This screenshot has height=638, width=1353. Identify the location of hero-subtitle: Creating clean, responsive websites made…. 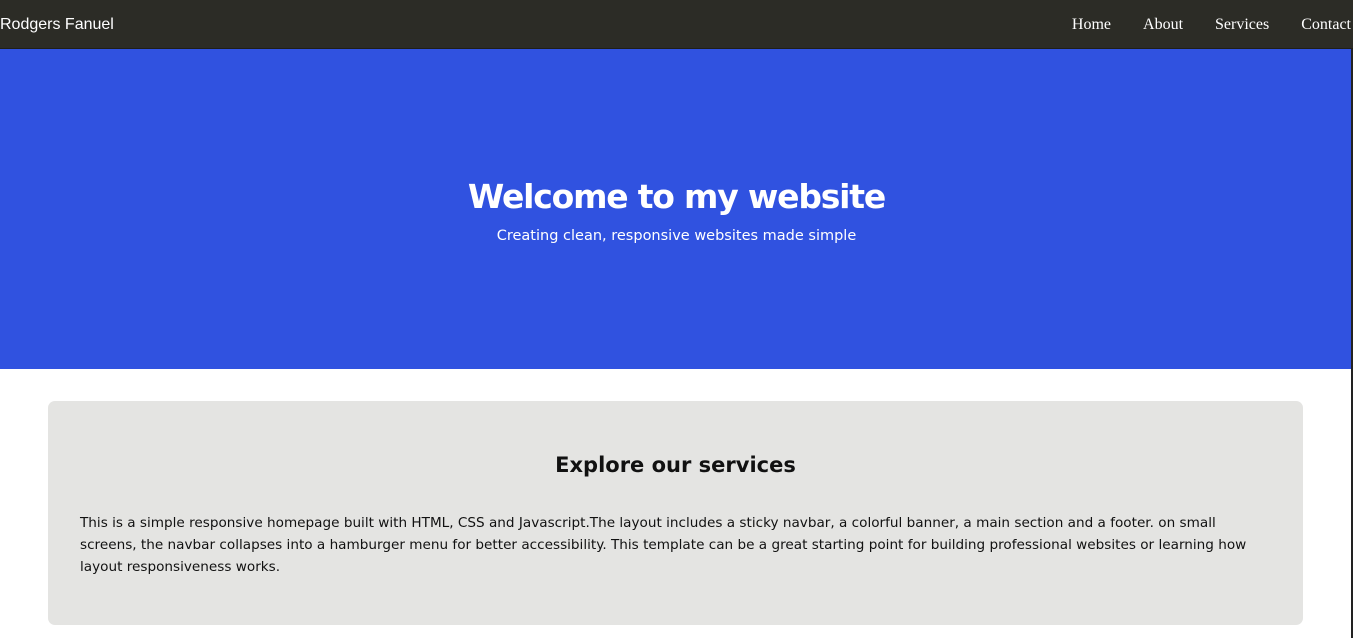
(676, 236).